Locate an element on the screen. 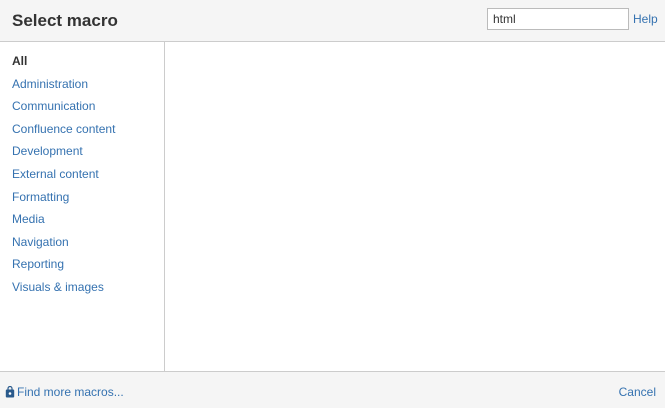 The image size is (665, 408). dialog-header: Select macro Help is located at coordinates (332, 21).